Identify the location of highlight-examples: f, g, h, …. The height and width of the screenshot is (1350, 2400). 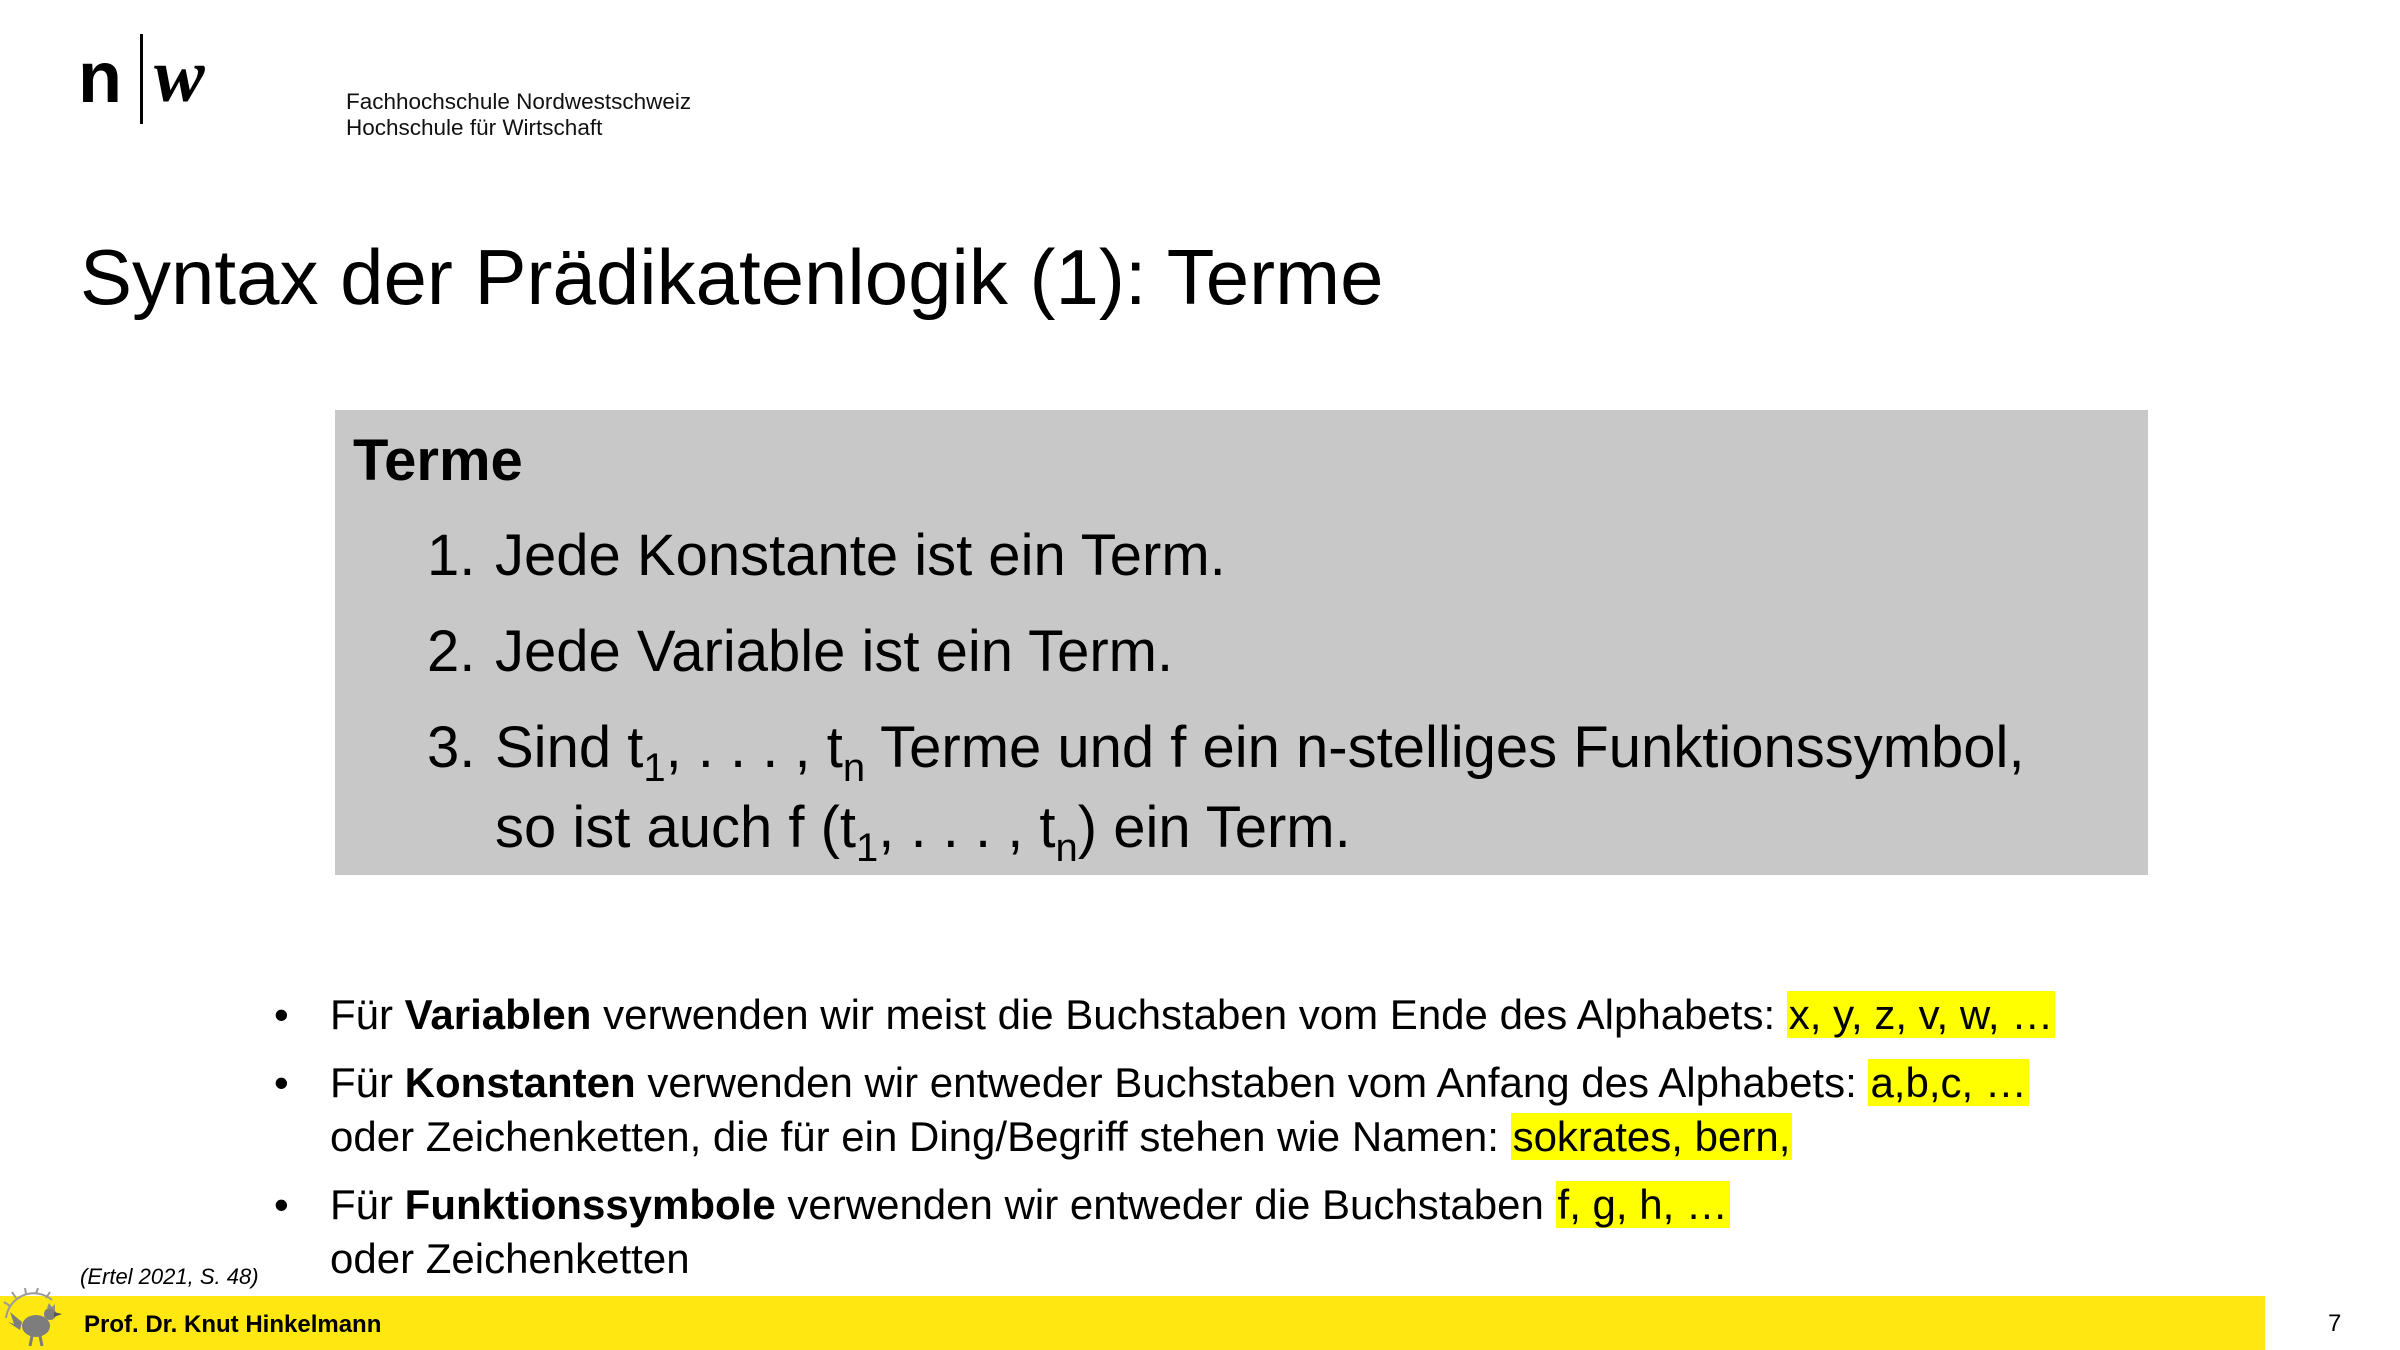
(1642, 1204).